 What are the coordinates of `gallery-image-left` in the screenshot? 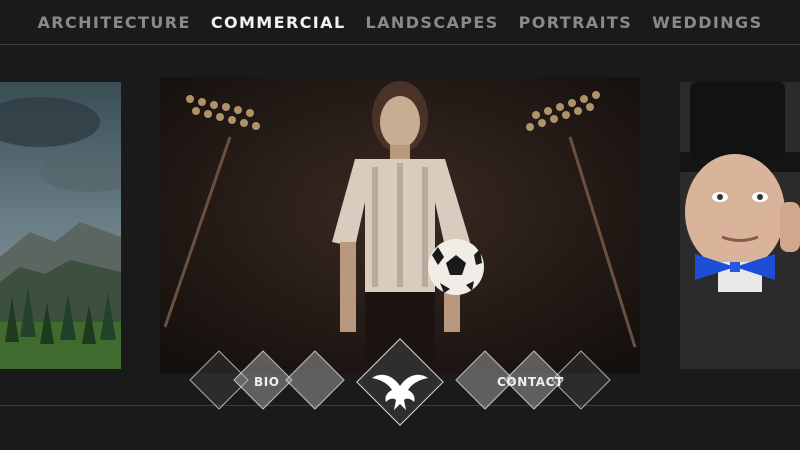 It's located at (60, 225).